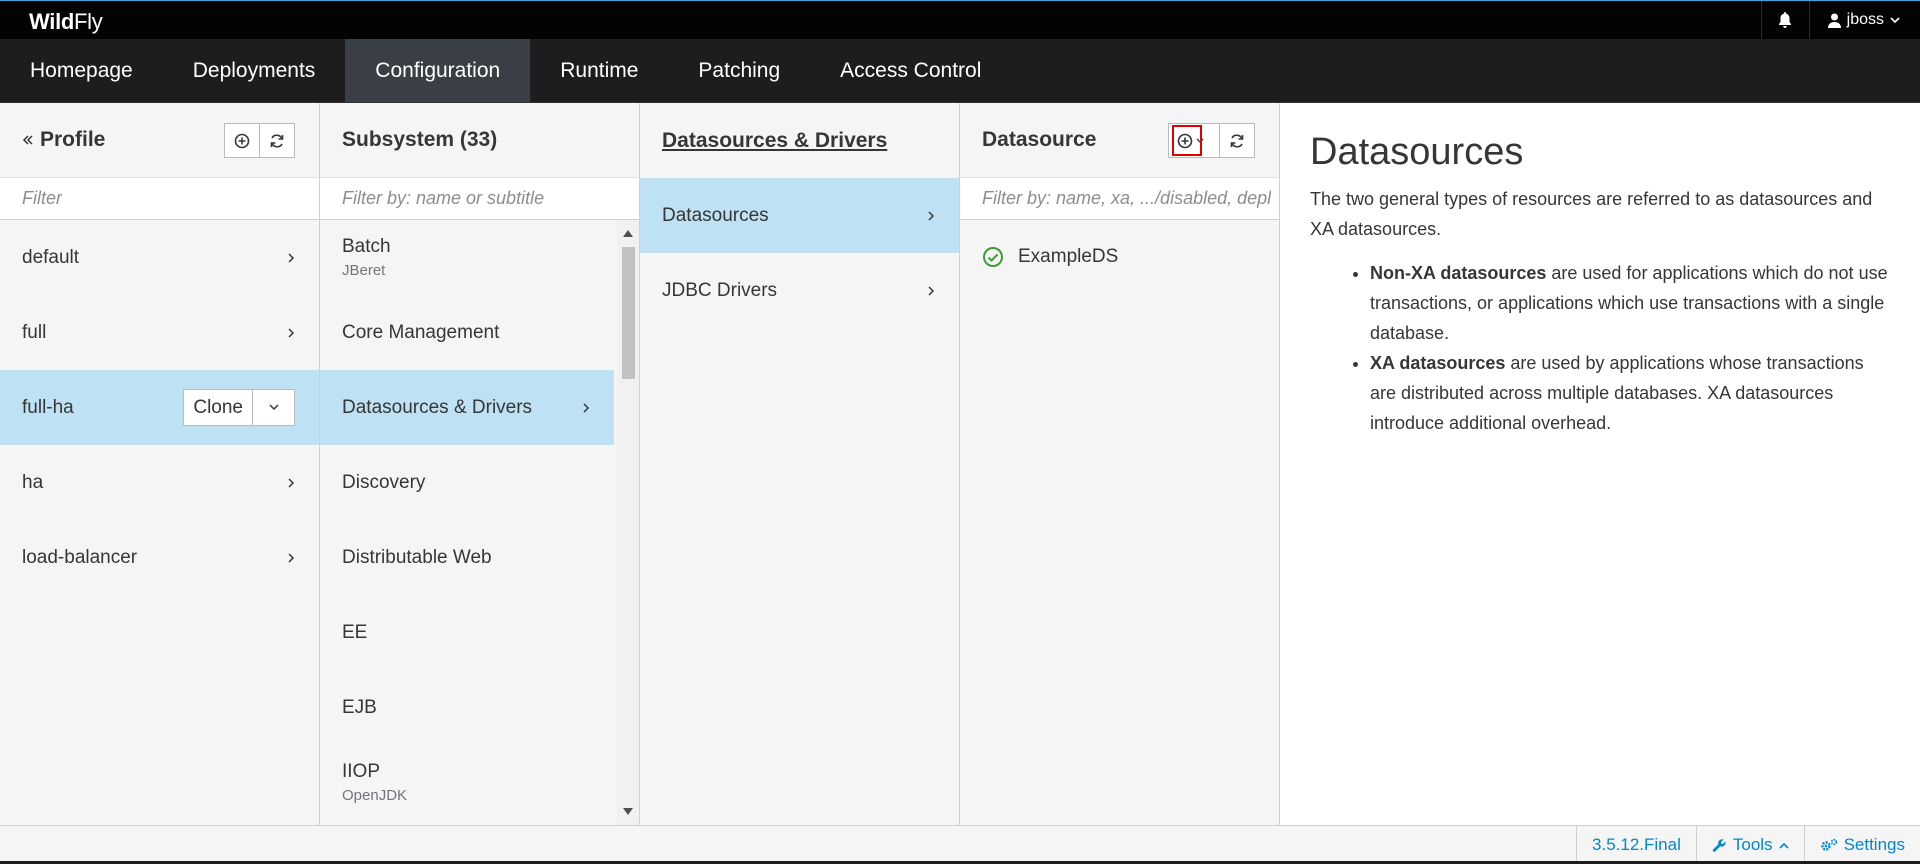 The height and width of the screenshot is (864, 1920). What do you see at coordinates (628, 811) in the screenshot?
I see `scroll-down-arrow` at bounding box center [628, 811].